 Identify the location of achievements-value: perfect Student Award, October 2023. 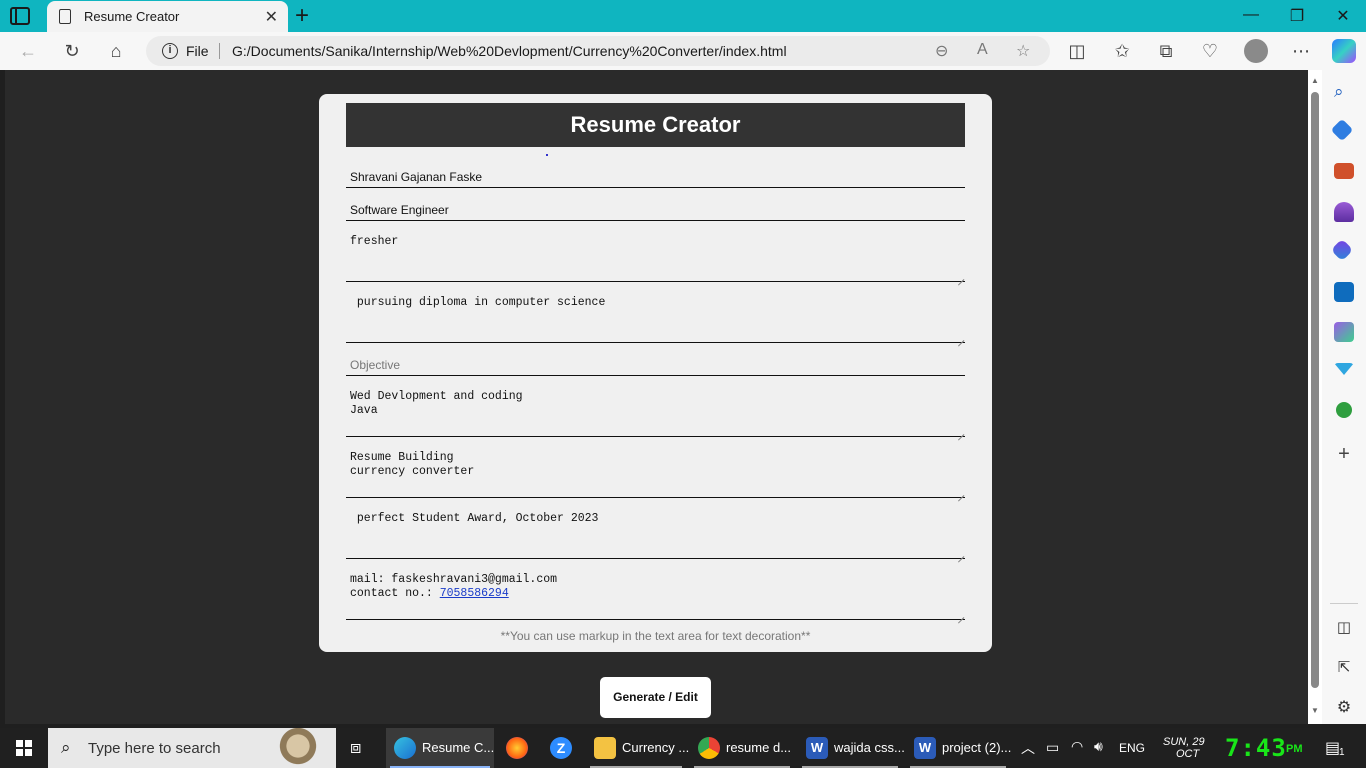
(474, 518).